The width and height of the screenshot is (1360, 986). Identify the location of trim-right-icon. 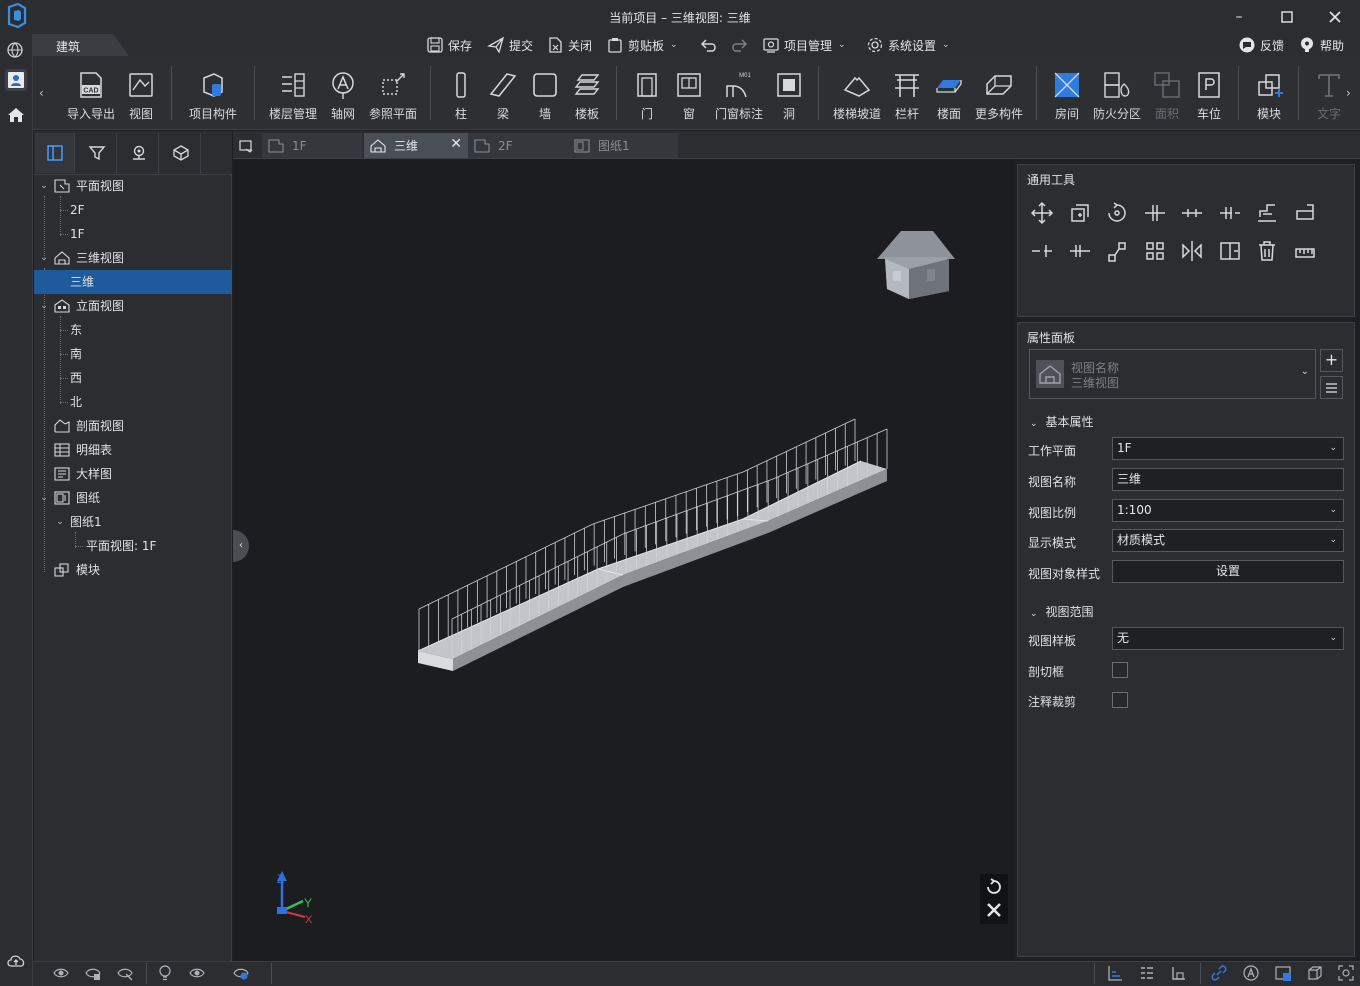
(1080, 251).